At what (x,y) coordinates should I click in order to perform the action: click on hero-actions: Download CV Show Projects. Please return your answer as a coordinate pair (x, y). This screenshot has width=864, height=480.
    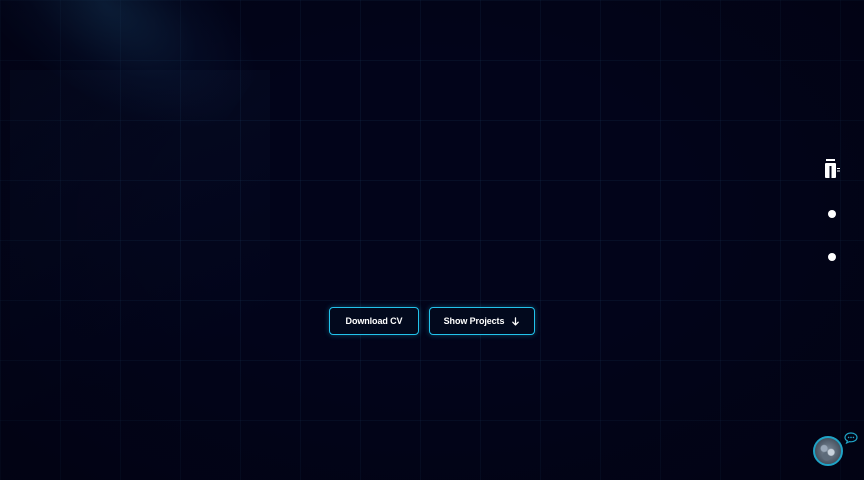
    Looking at the image, I should click on (432, 321).